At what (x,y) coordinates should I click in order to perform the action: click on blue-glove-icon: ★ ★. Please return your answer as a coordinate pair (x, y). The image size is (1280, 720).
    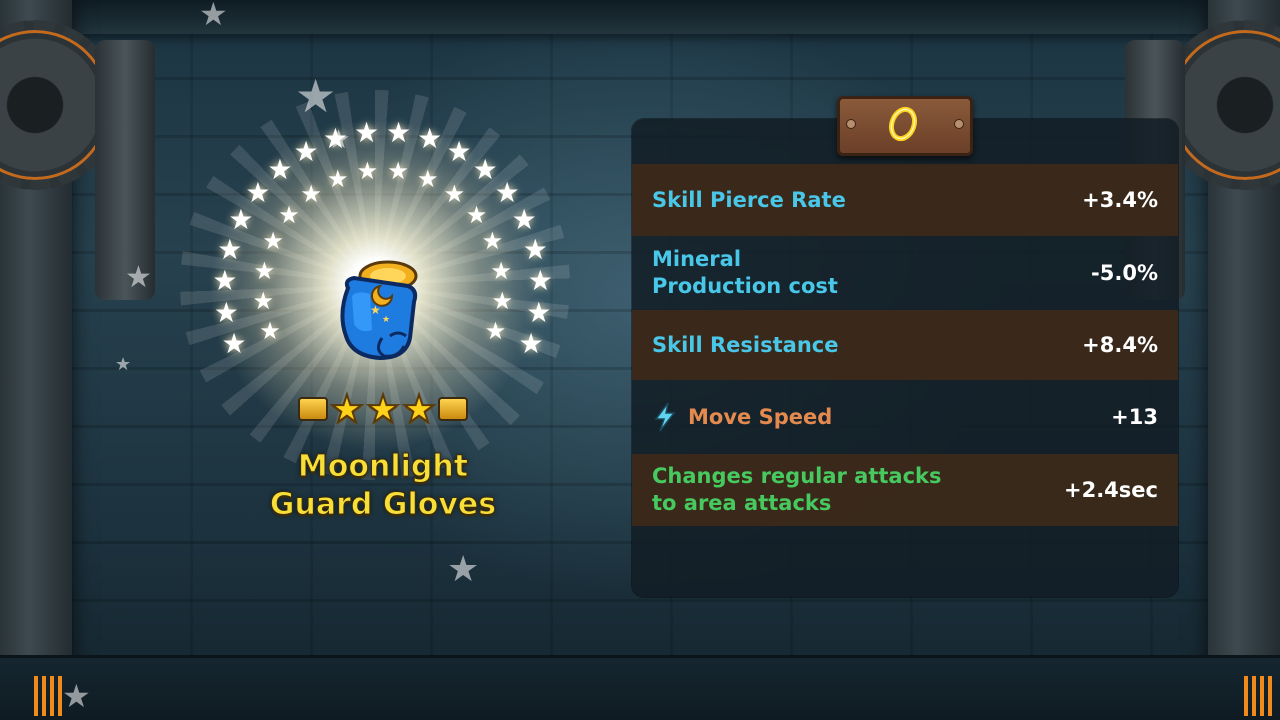
    Looking at the image, I should click on (383, 305).